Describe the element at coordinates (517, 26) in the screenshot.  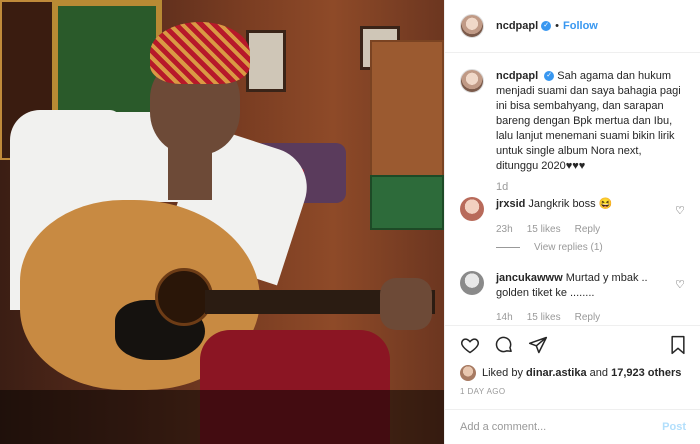
I see `author-username: ncdpapl` at that location.